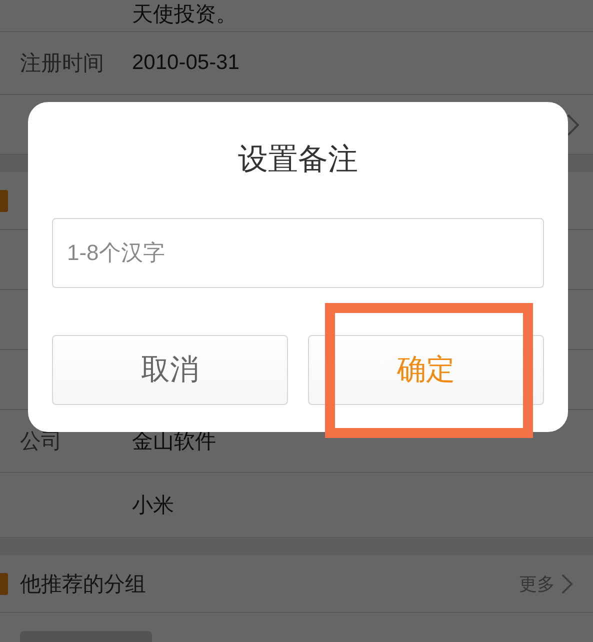  Describe the element at coordinates (170, 370) in the screenshot. I see `cancel-button: 取消` at that location.